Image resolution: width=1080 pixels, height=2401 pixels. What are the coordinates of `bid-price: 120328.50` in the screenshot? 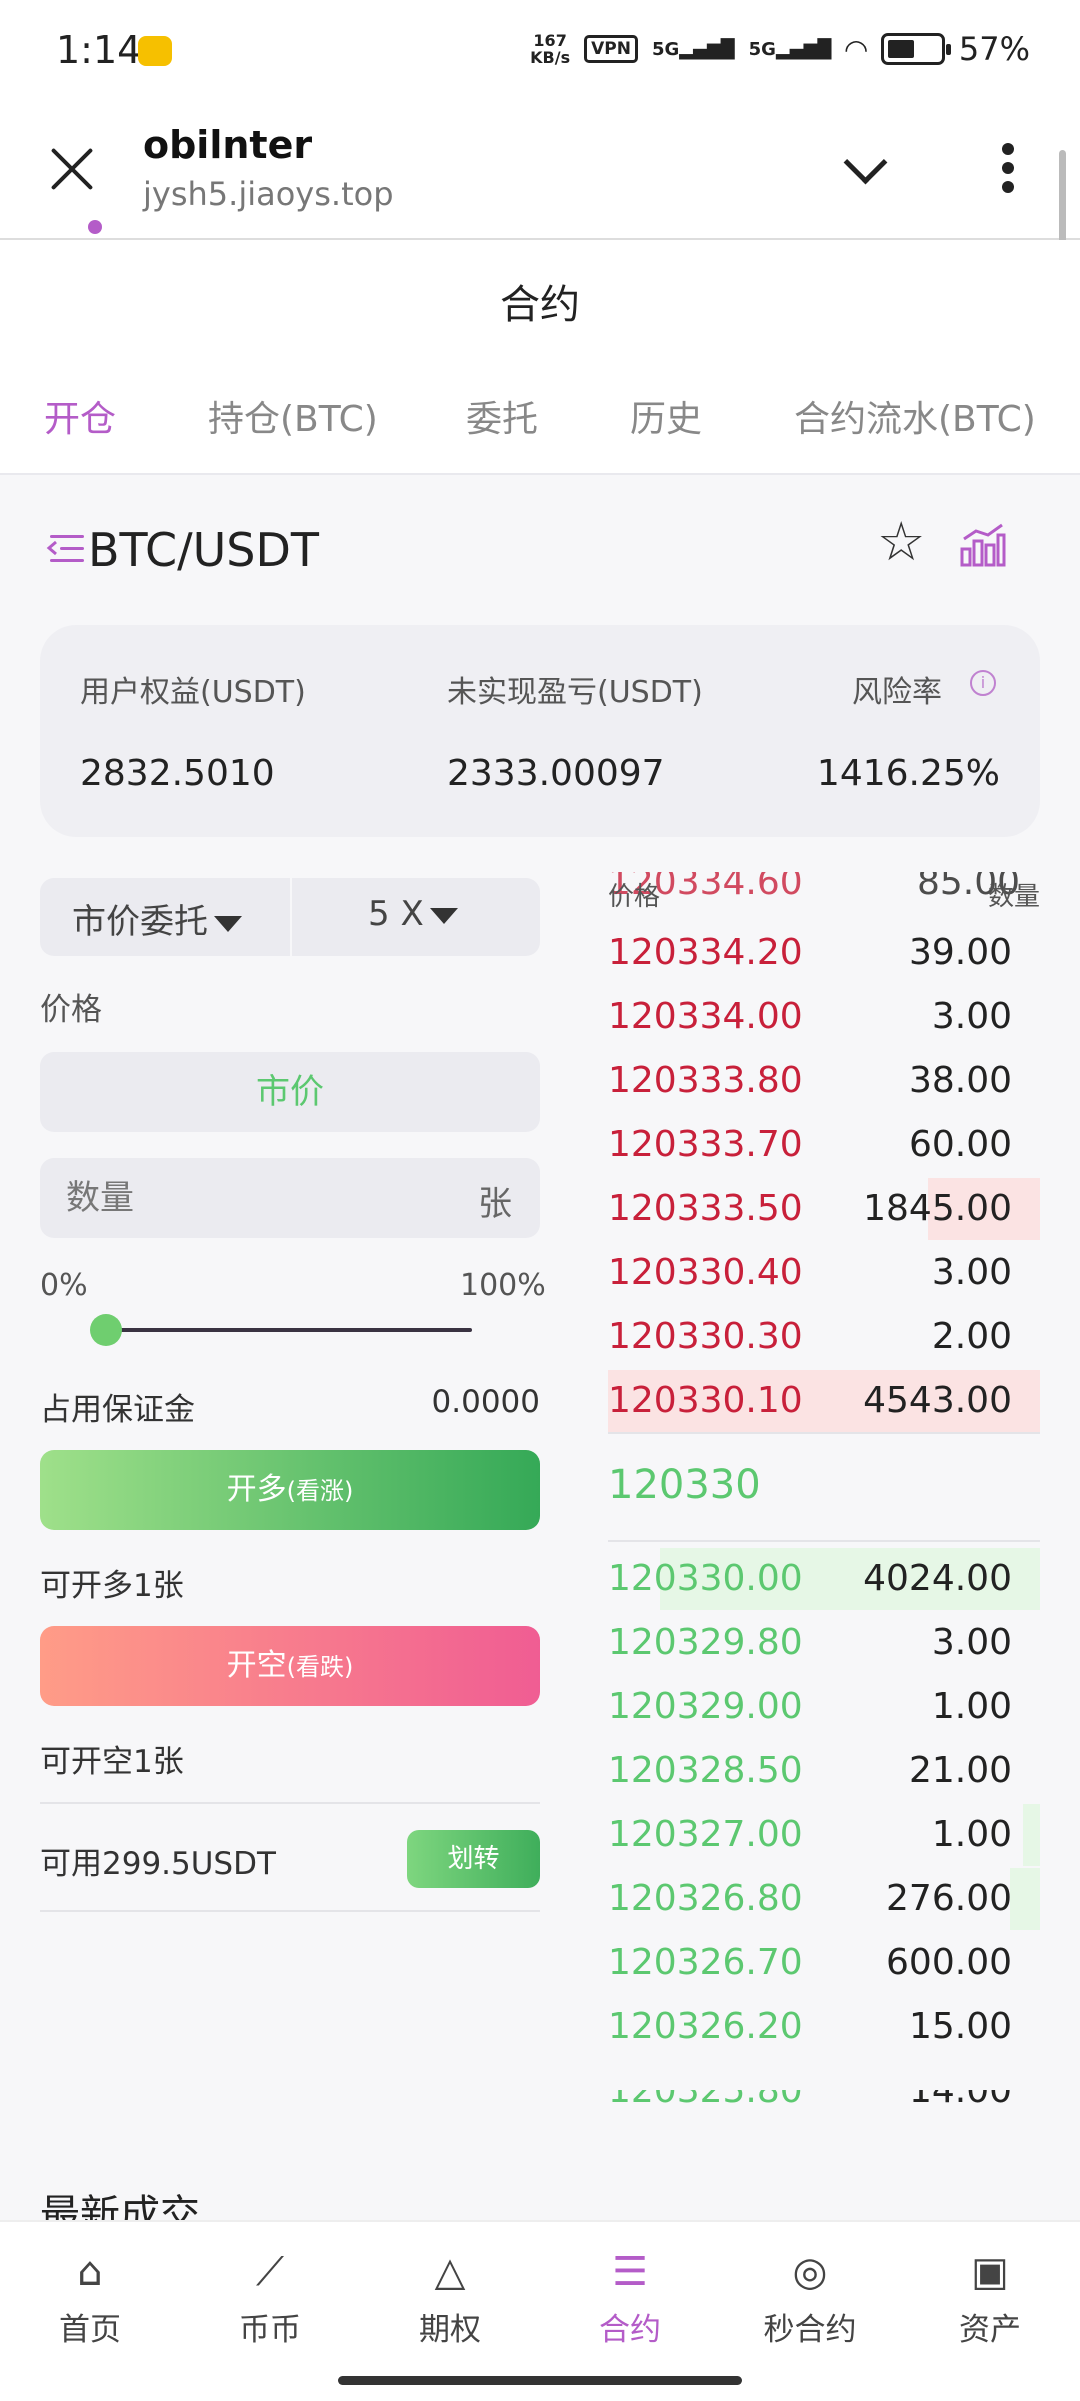 It's located at (705, 1770).